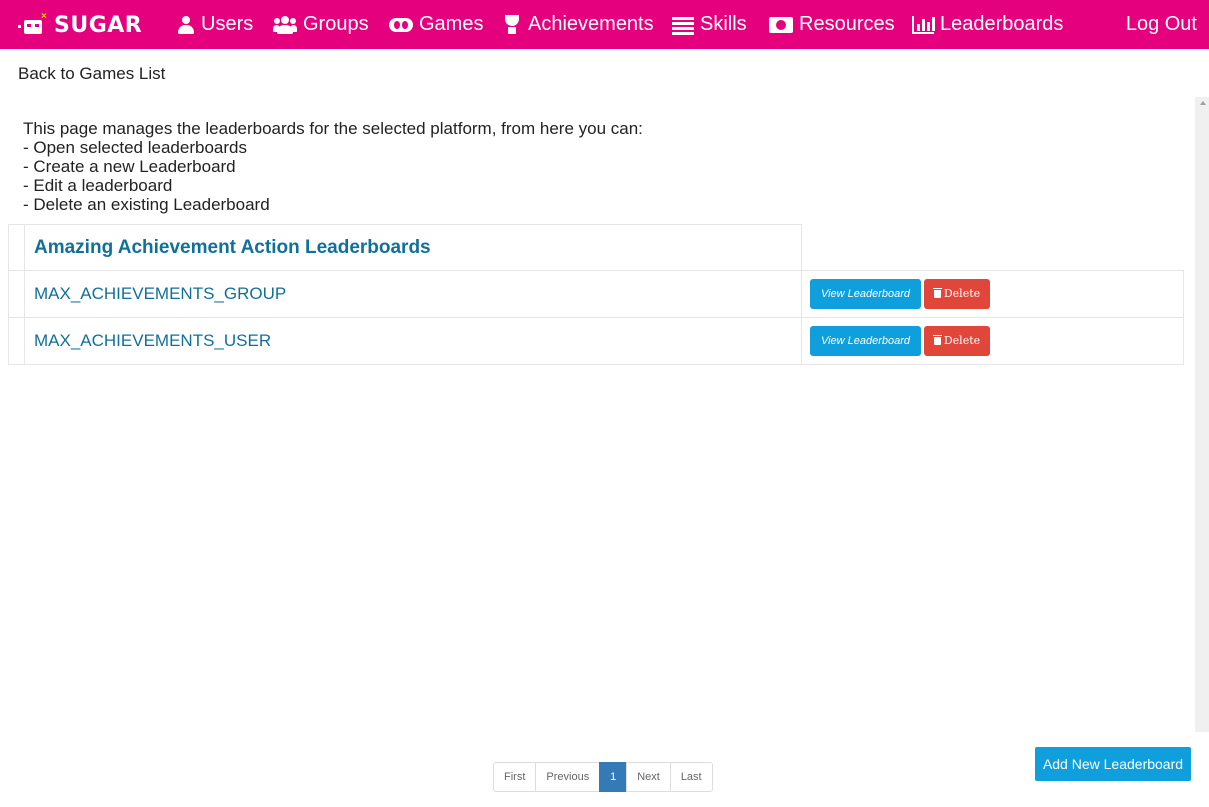  I want to click on table-title-cell: Amazing Achievement Action Leaderboards, so click(413, 247).